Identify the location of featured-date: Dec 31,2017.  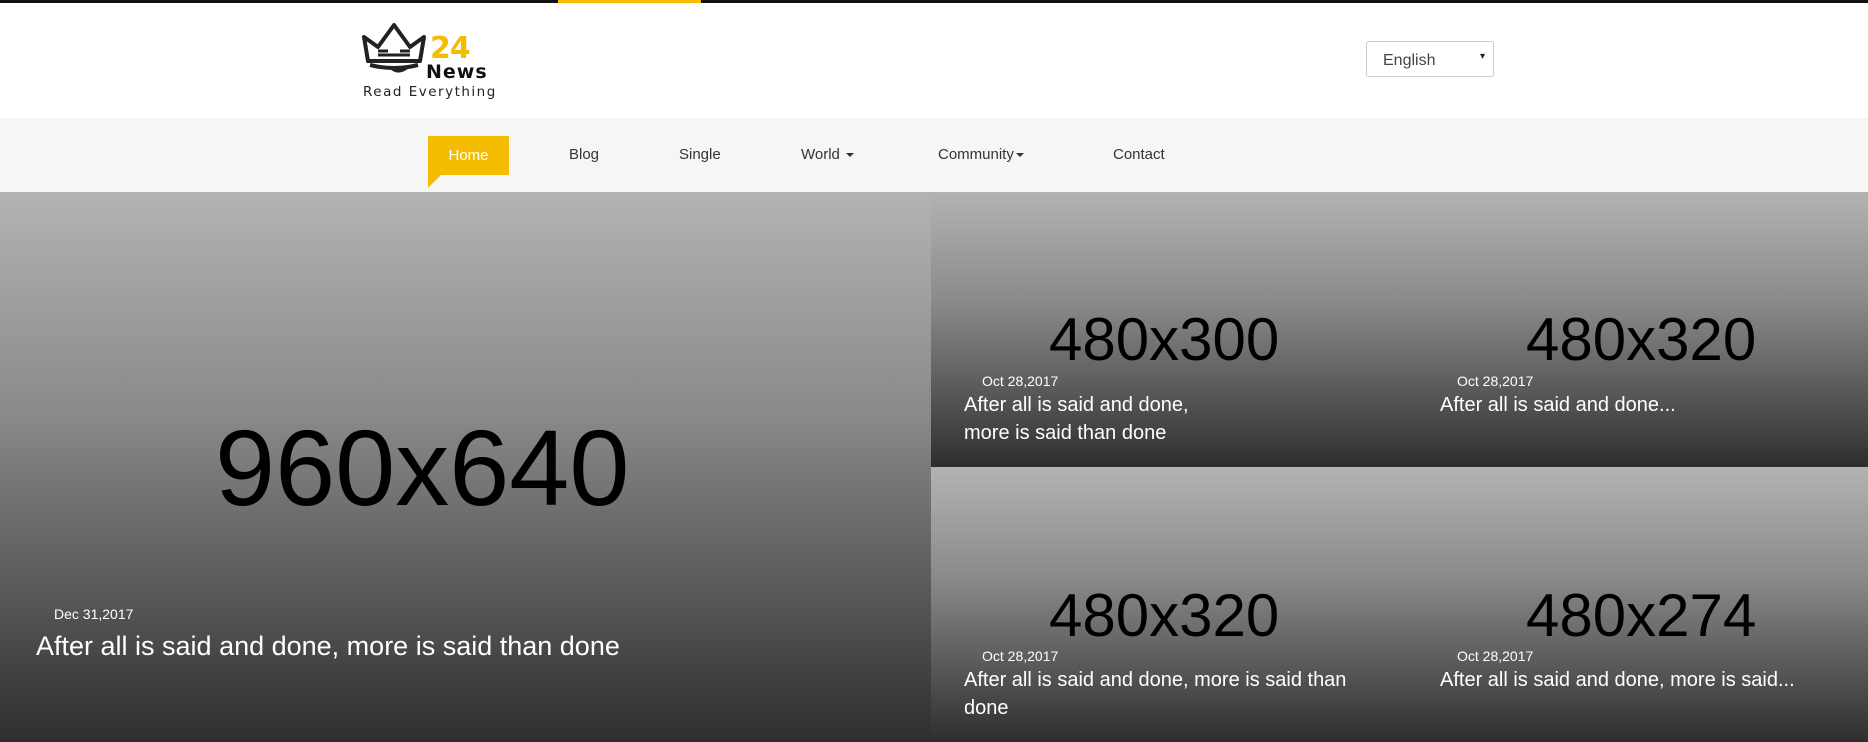
(94, 614).